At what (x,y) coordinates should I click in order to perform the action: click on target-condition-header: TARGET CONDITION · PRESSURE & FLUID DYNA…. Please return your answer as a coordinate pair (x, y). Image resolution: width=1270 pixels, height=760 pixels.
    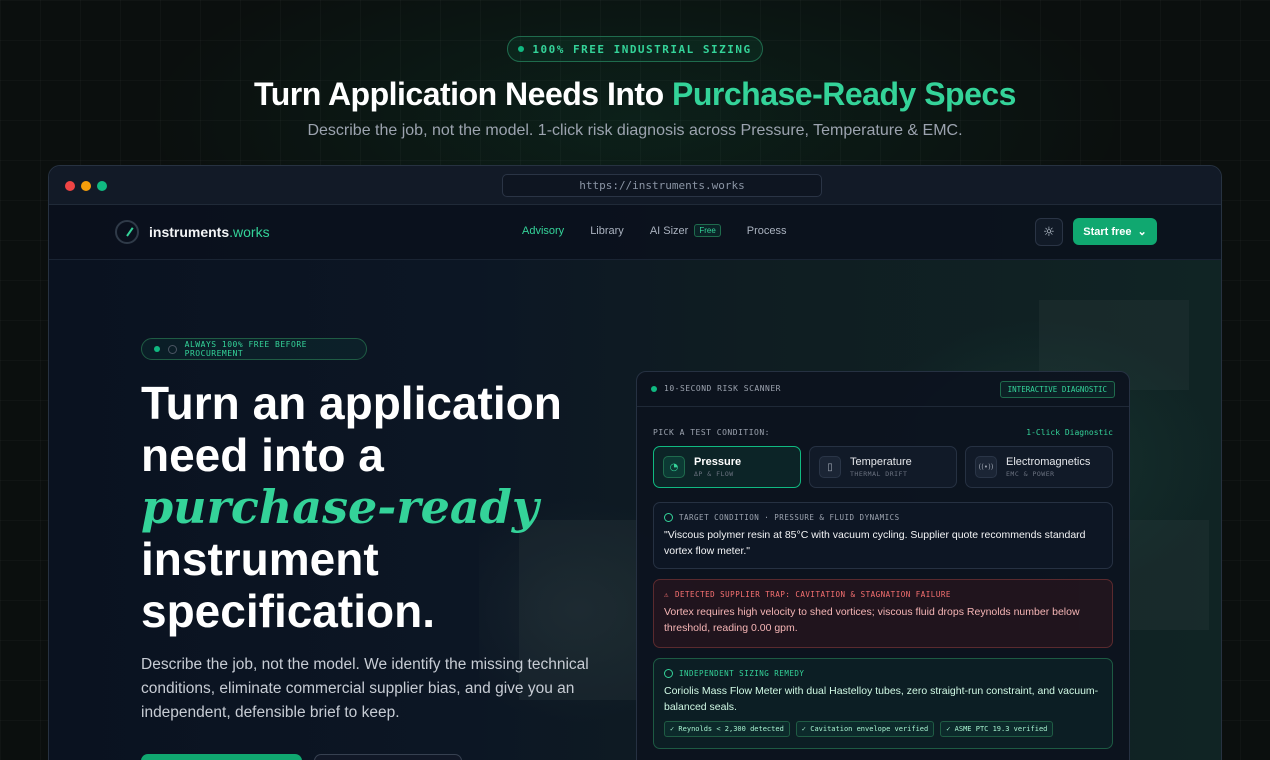
    Looking at the image, I should click on (883, 517).